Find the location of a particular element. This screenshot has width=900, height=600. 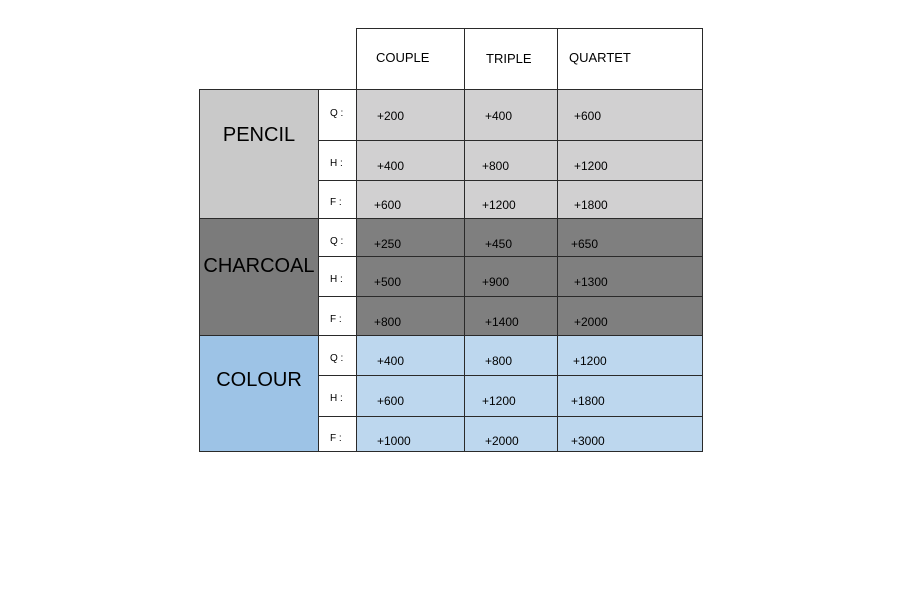

price-value: +650 is located at coordinates (585, 244).